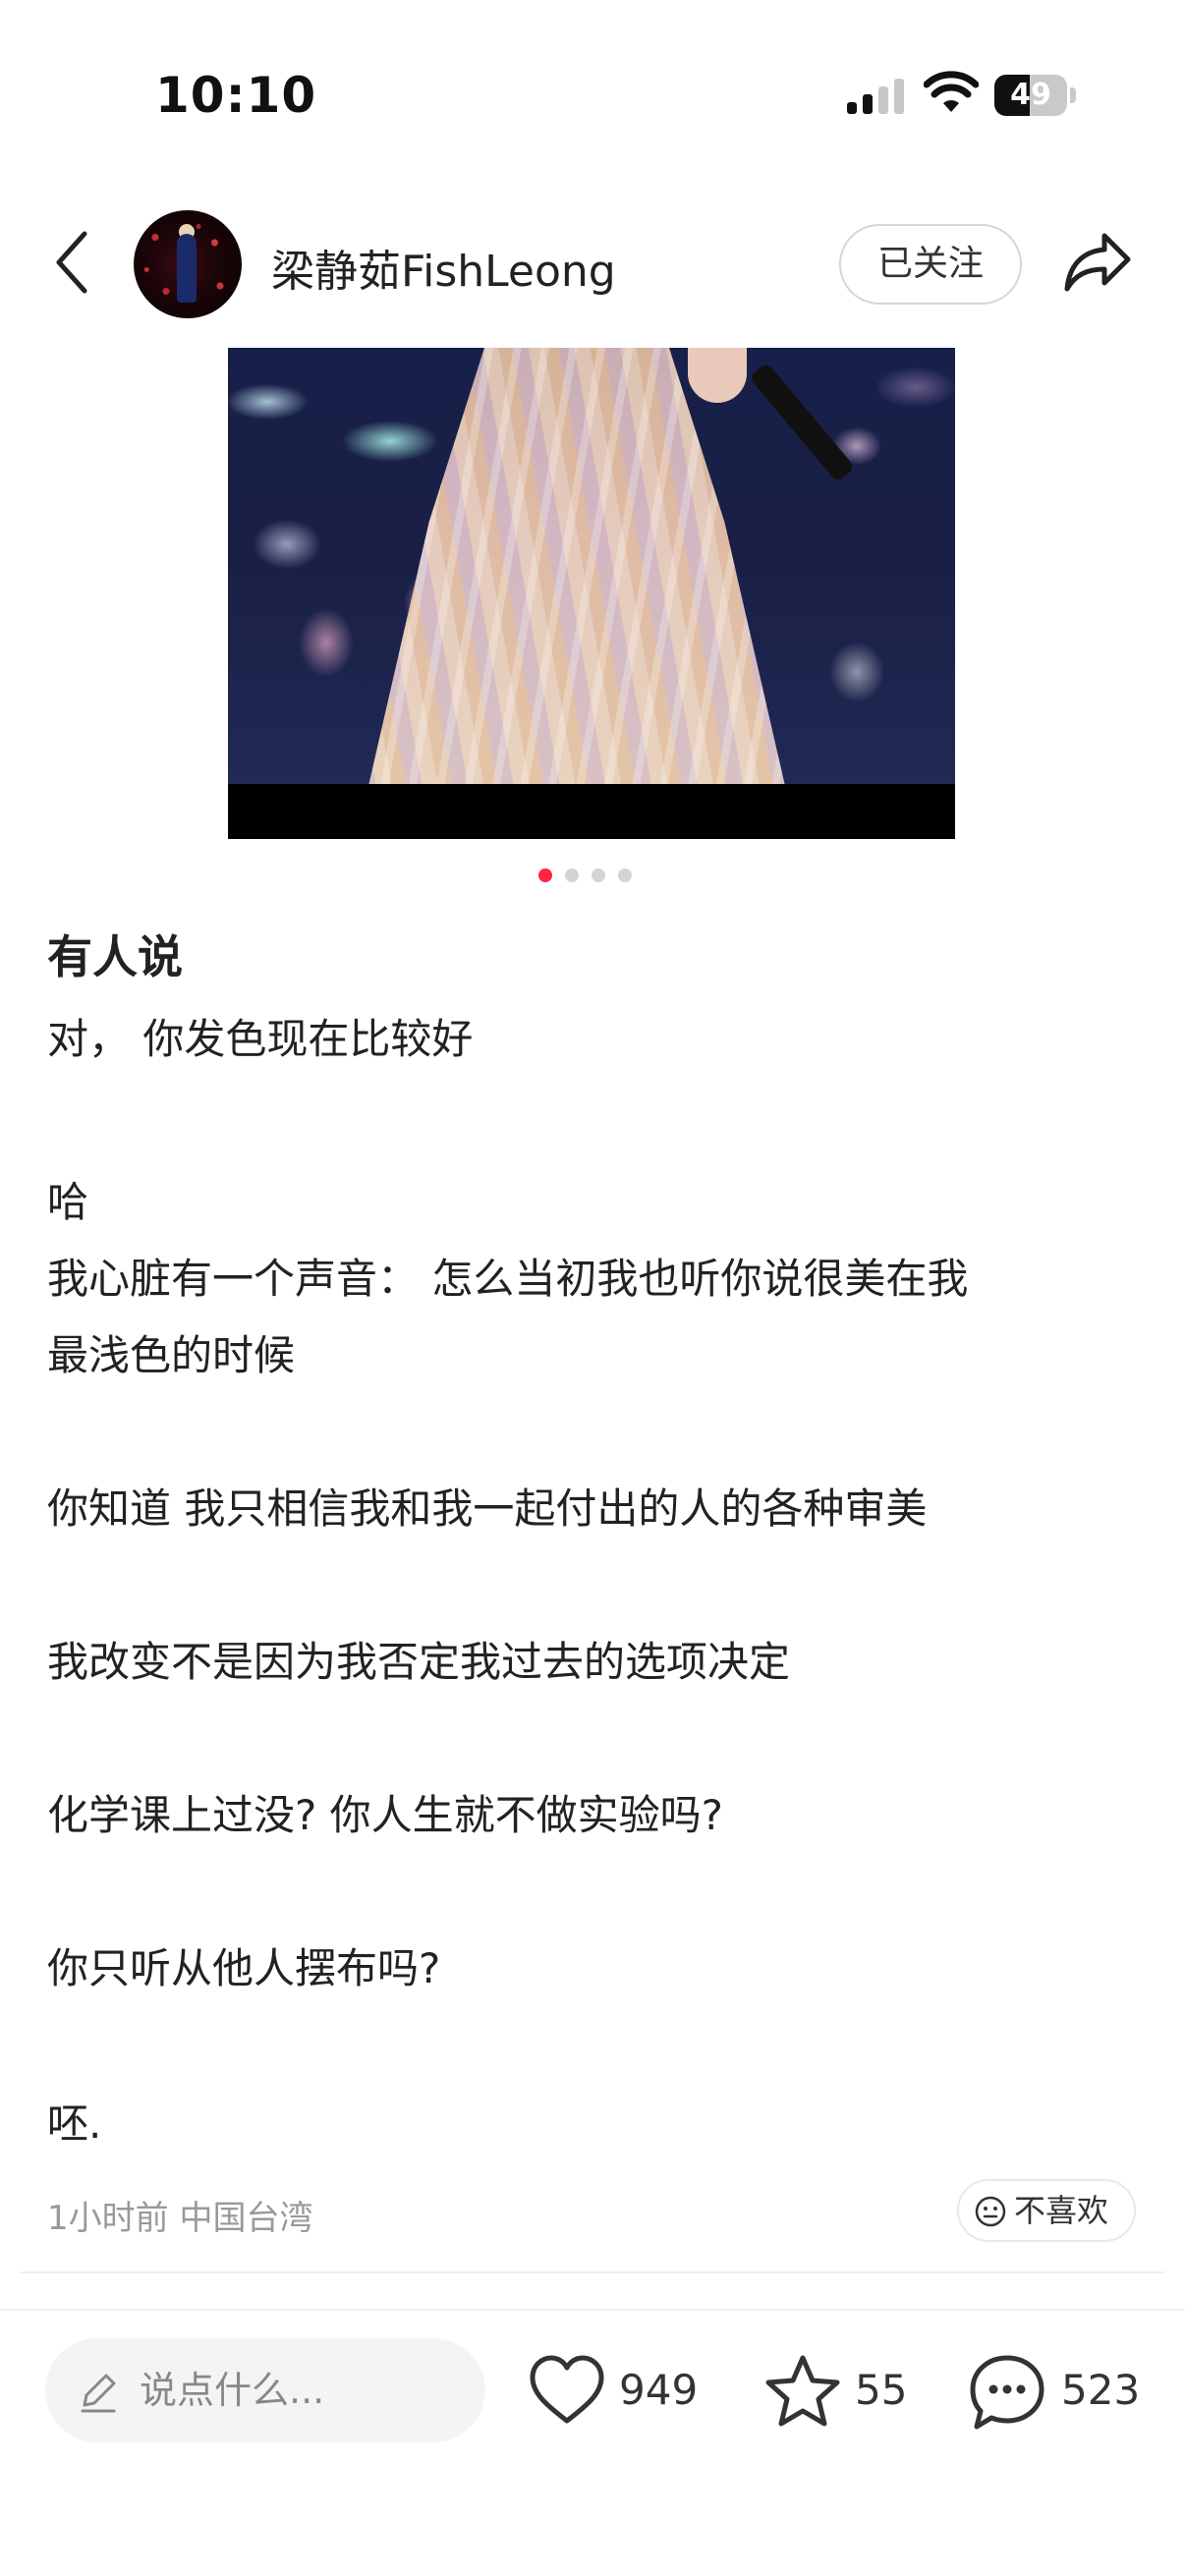 This screenshot has height=2576, width=1185. Describe the element at coordinates (1101, 2390) in the screenshot. I see `comment-count: 523` at that location.